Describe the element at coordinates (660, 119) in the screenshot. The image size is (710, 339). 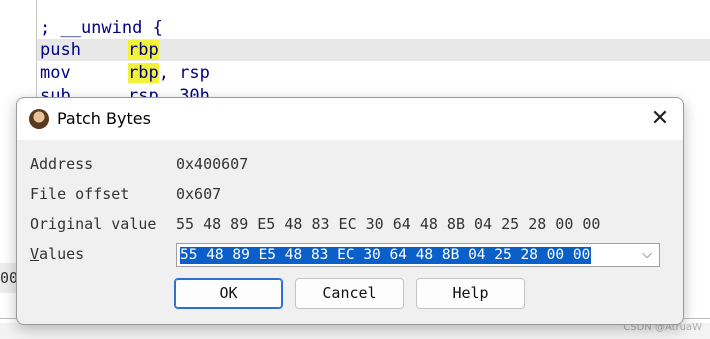
I see `close-button: ✕` at that location.